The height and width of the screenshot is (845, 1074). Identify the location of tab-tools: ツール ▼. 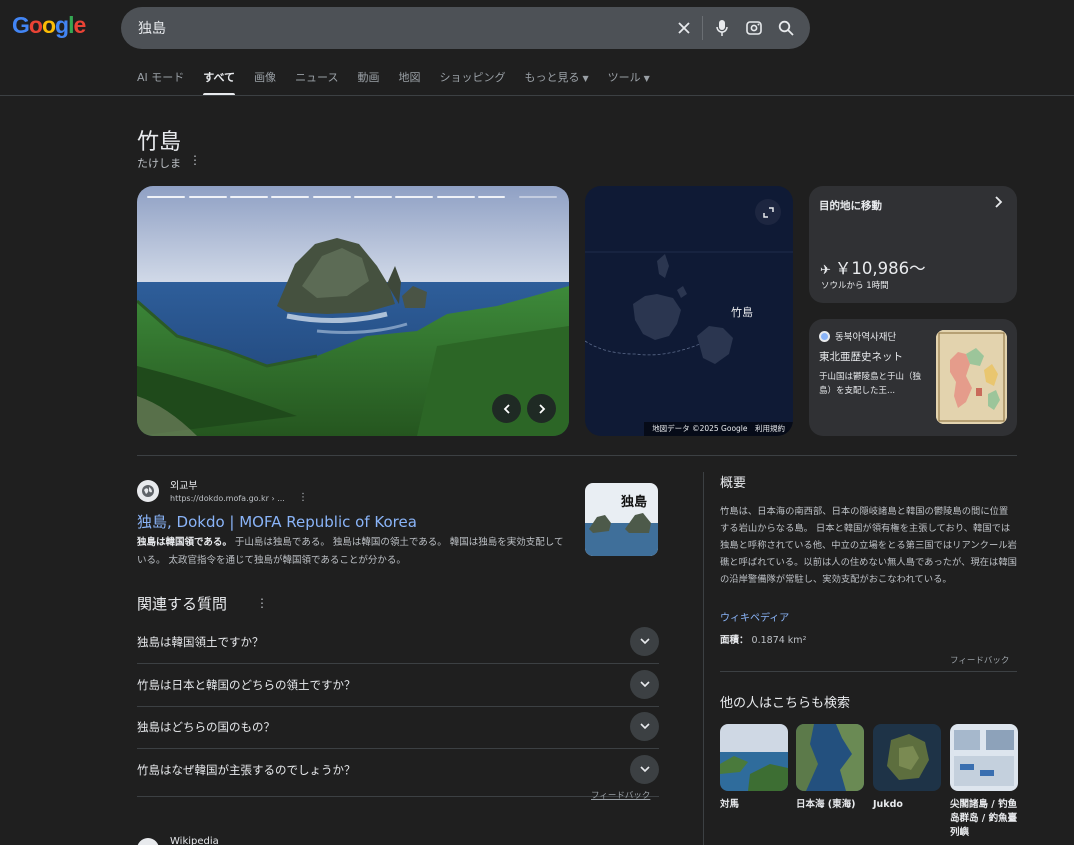
(629, 78).